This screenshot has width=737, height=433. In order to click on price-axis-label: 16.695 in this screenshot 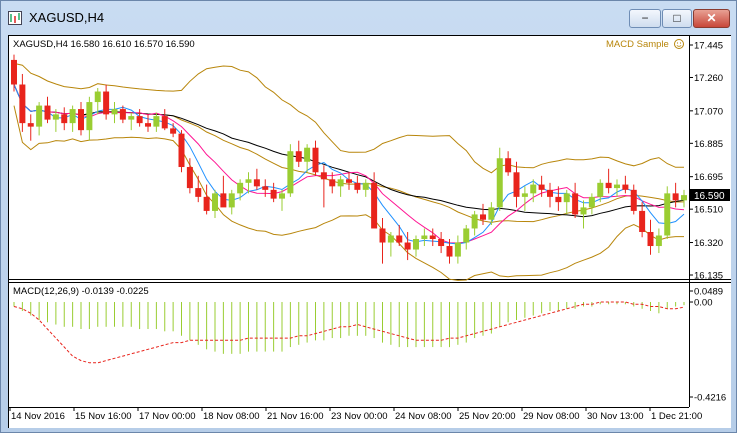, I will do `click(708, 177)`.